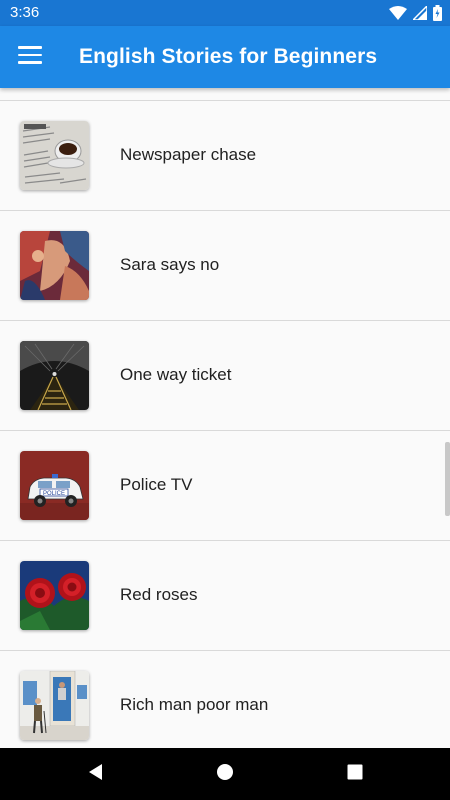  What do you see at coordinates (225, 486) in the screenshot?
I see `list-item: POLICE Police TV` at bounding box center [225, 486].